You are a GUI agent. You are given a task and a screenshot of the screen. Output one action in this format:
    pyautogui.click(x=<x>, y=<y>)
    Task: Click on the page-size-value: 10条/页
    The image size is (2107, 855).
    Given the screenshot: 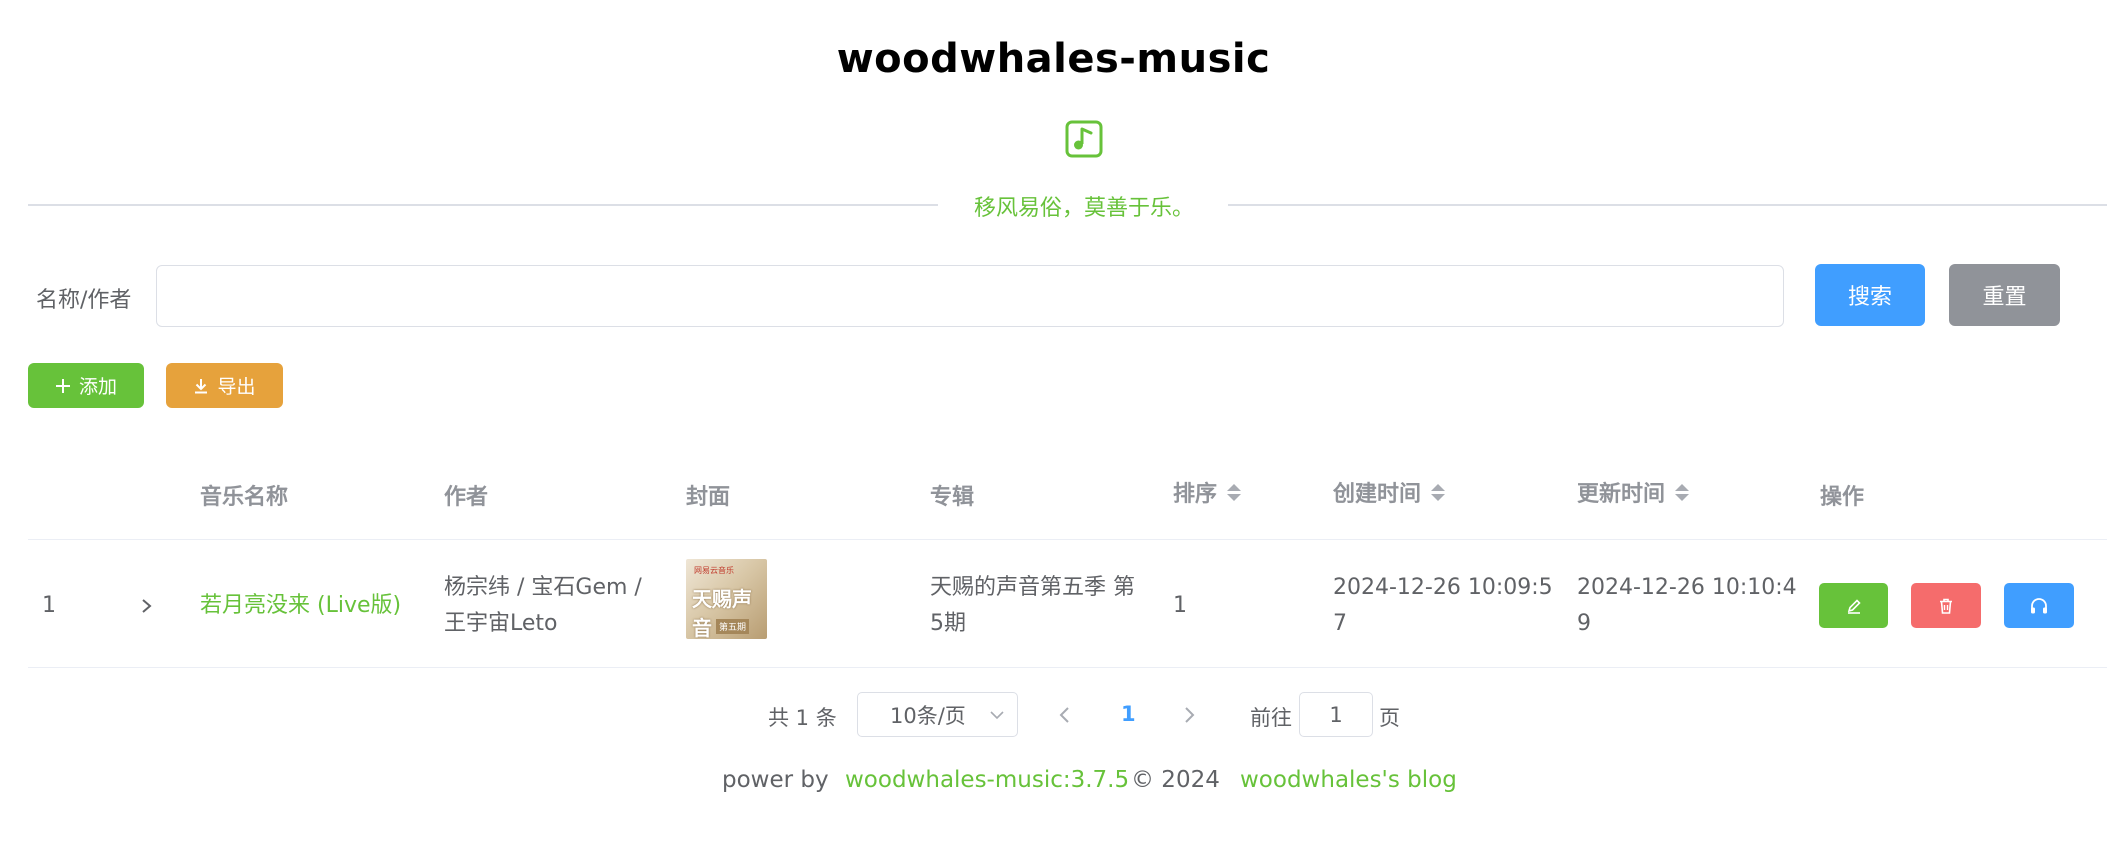 What is the action you would take?
    pyautogui.click(x=928, y=715)
    